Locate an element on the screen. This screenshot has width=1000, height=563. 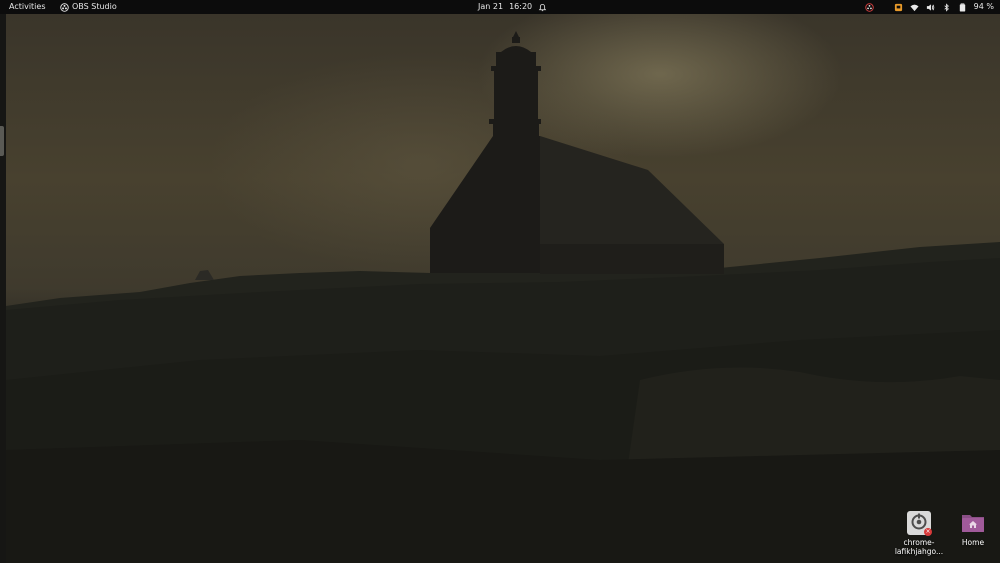
obs-tray-icon is located at coordinates (869, 7).